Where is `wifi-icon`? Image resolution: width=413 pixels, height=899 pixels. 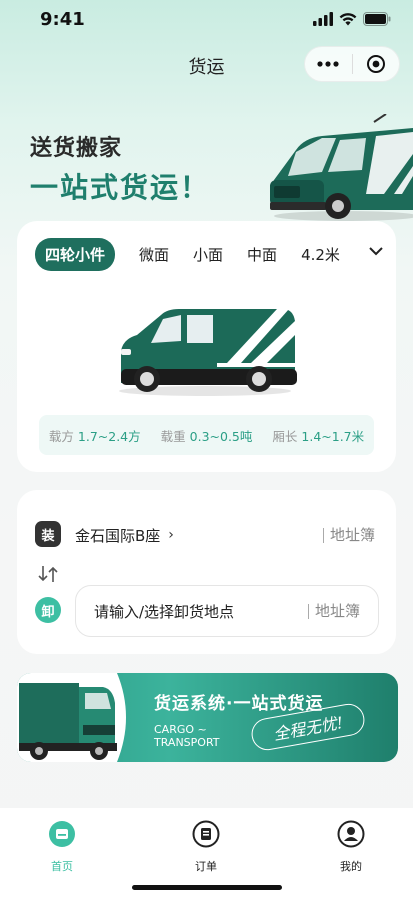
wifi-icon is located at coordinates (348, 19).